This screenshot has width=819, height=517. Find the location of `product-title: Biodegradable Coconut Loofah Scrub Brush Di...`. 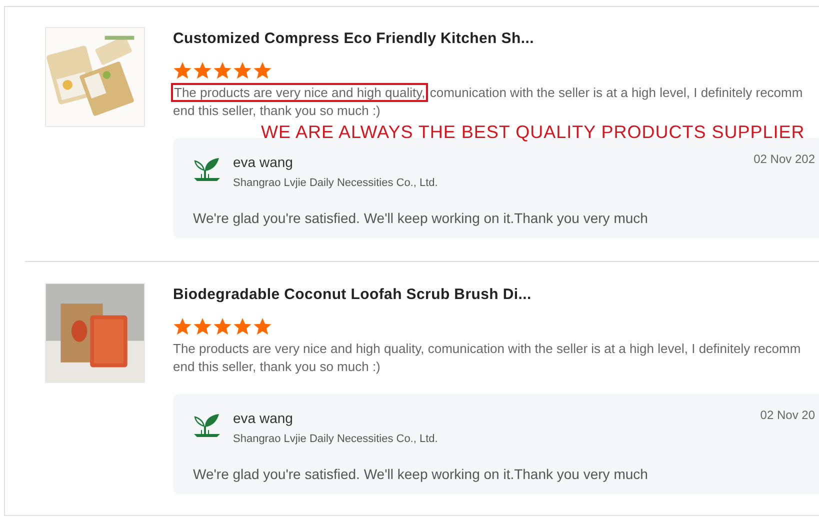

product-title: Biodegradable Coconut Loofah Scrub Brush Di... is located at coordinates (496, 295).